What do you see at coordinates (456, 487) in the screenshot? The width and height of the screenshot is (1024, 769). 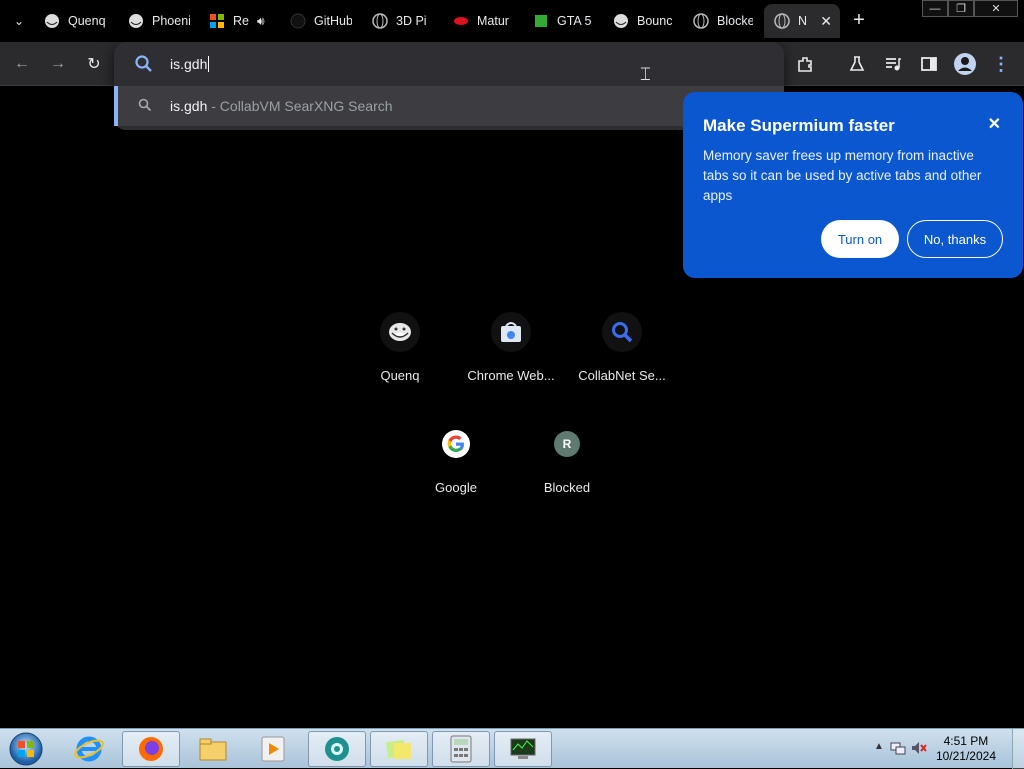 I see `shortcut-label: Google` at bounding box center [456, 487].